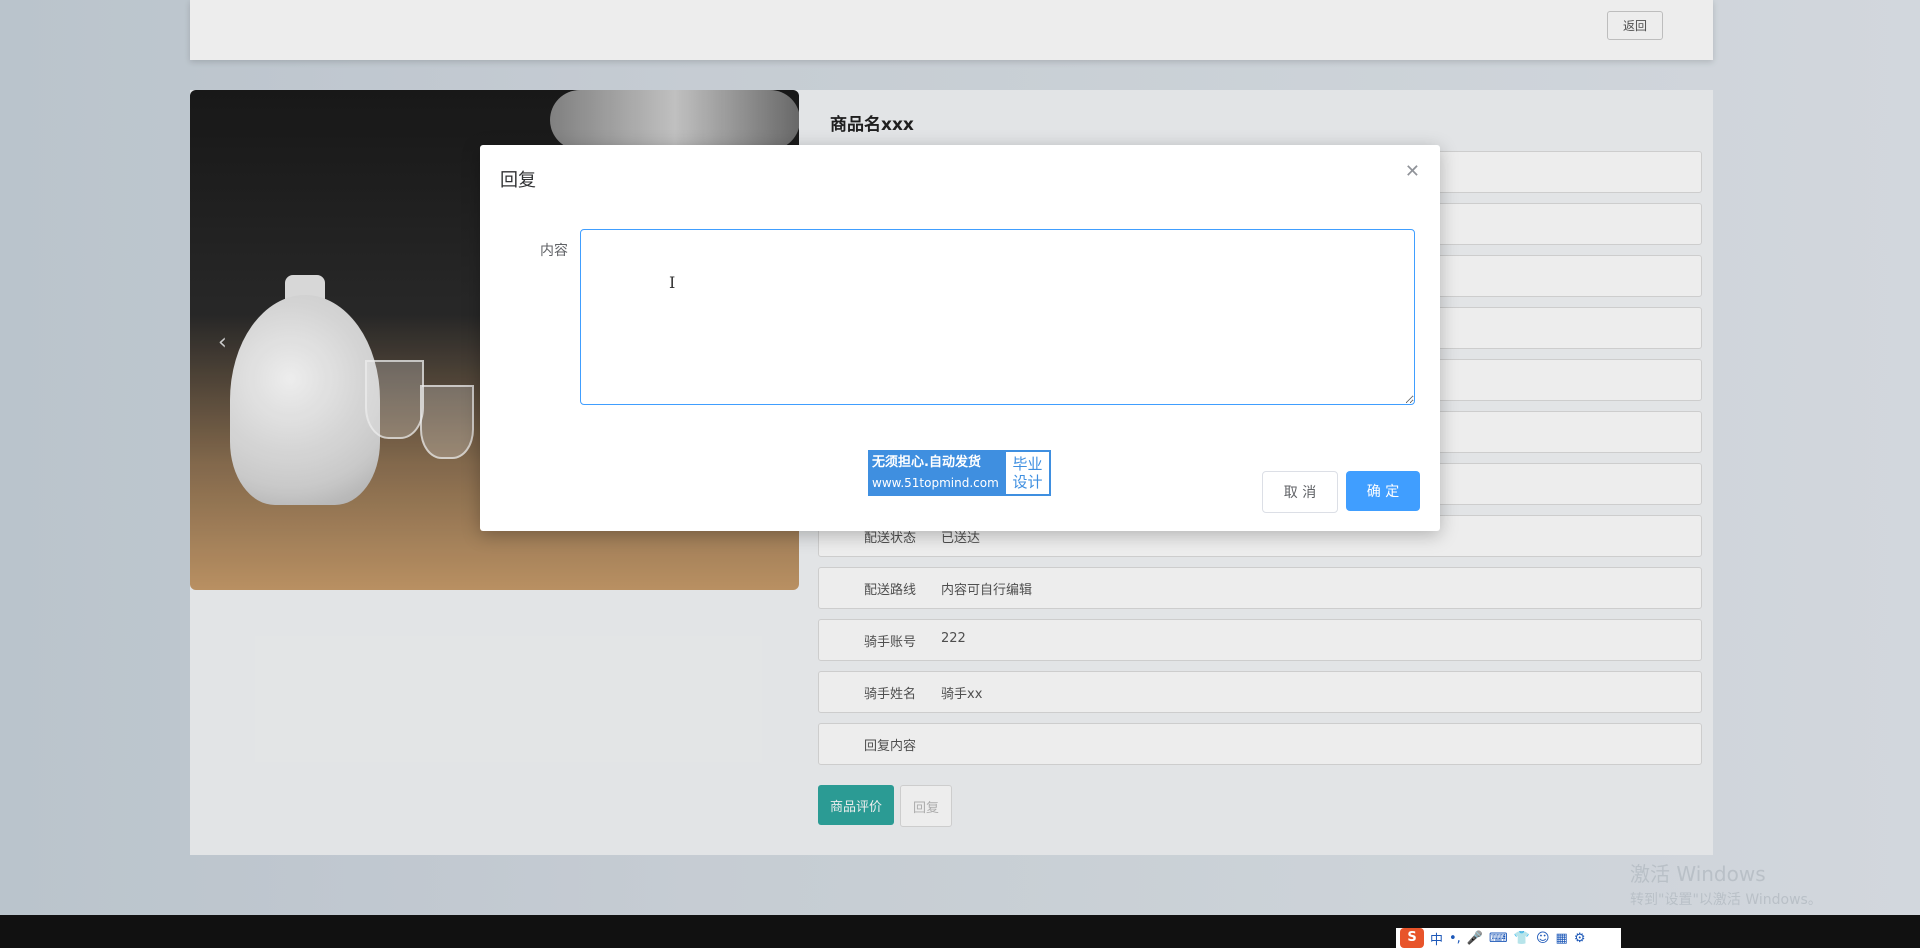 This screenshot has height=948, width=1920. I want to click on ad-badge: 毕业 设计, so click(1027, 473).